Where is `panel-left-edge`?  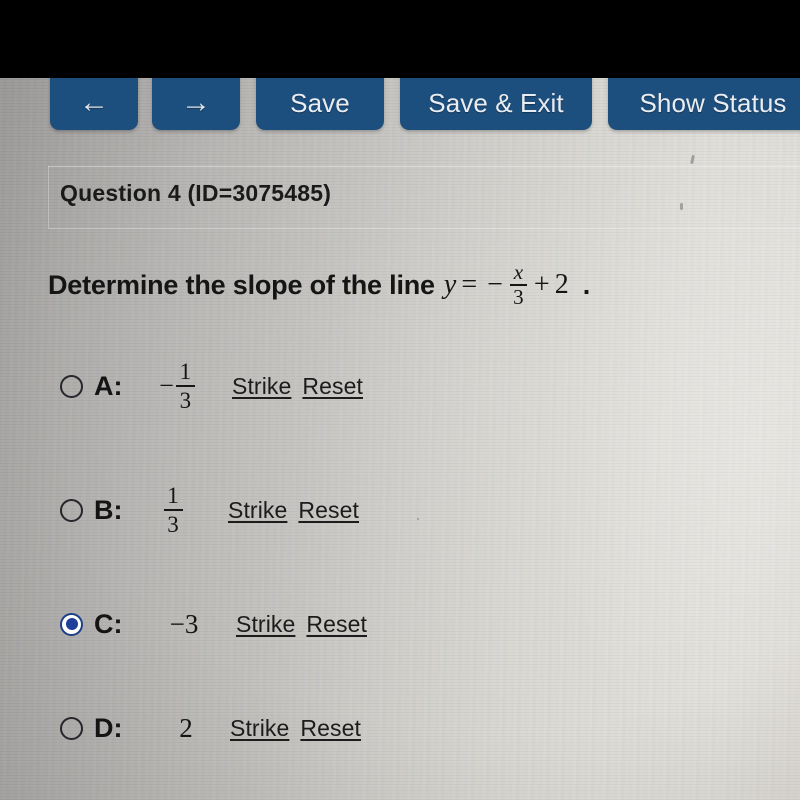
panel-left-edge is located at coordinates (48, 197).